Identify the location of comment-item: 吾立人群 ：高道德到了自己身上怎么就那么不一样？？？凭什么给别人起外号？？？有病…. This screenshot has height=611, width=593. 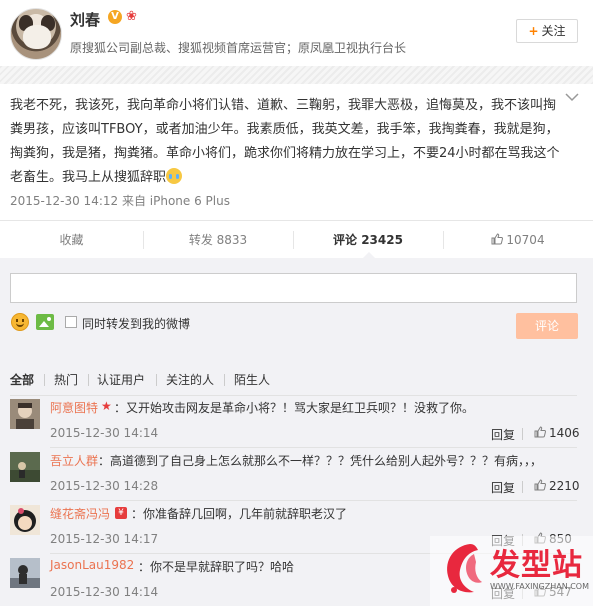
(296, 478).